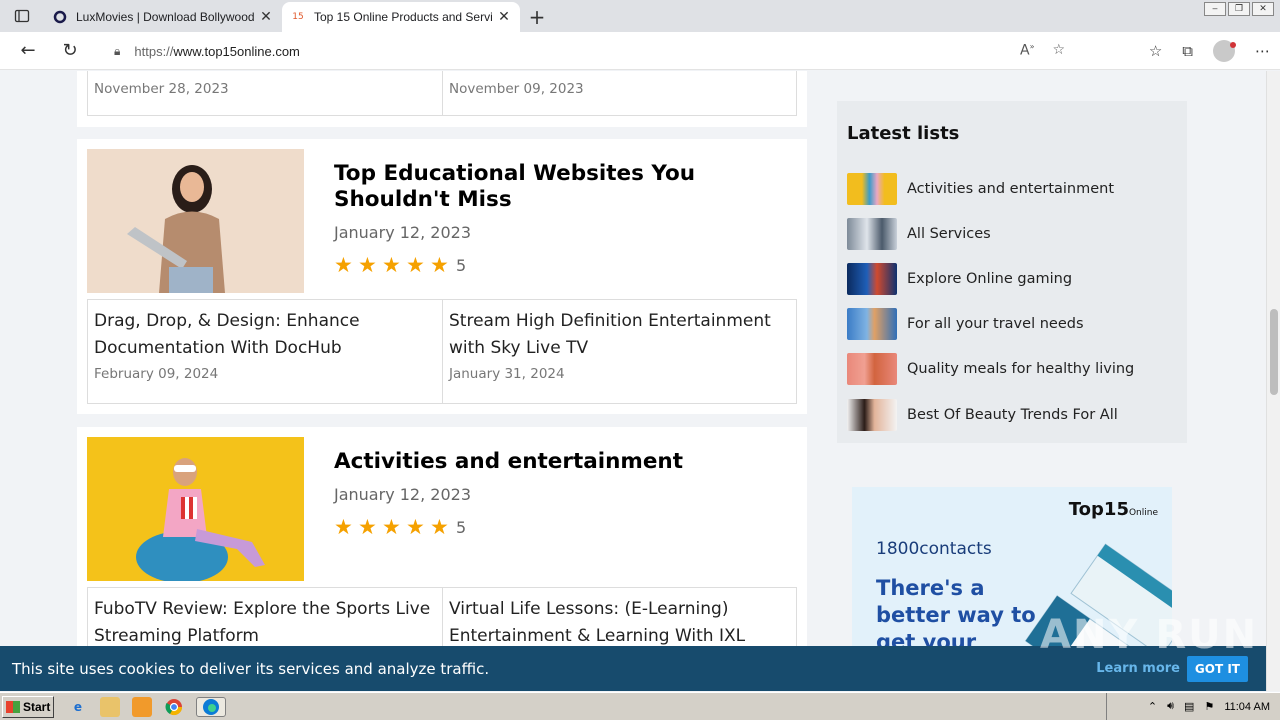 Image resolution: width=1280 pixels, height=720 pixels. I want to click on tab-top15: 15 Top 15 Online Products and Servi ✕, so click(401, 17).